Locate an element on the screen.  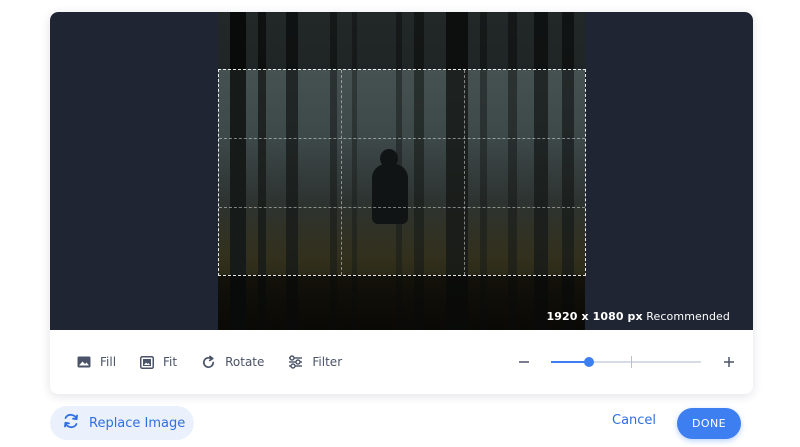
filter-label: Filter is located at coordinates (327, 362).